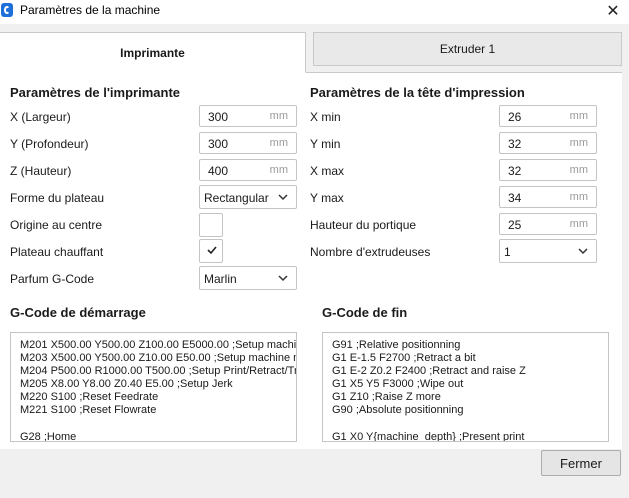 The width and height of the screenshot is (629, 498). Describe the element at coordinates (327, 171) in the screenshot. I see `x-max-label: X max` at that location.